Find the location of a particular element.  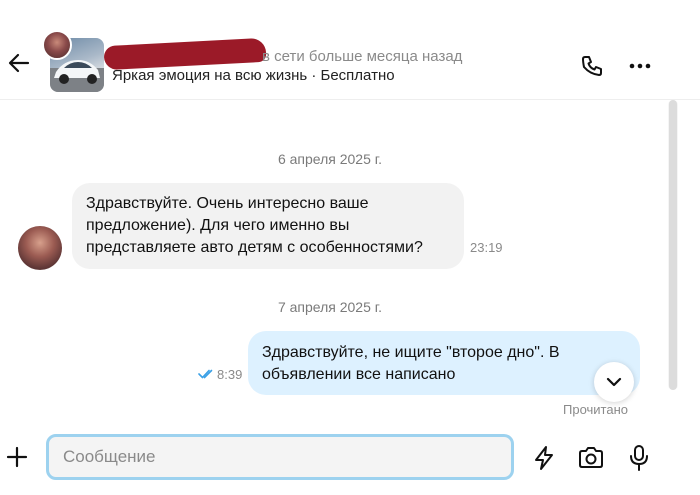

microphone-icon is located at coordinates (639, 458).